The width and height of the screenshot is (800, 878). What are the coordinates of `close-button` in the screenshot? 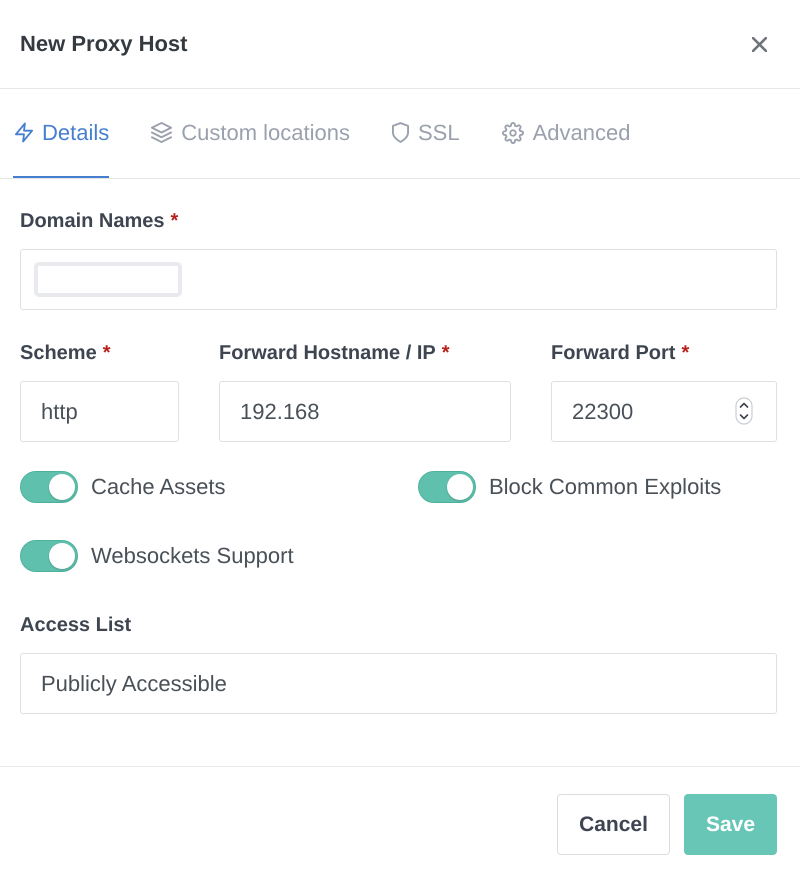 It's located at (759, 44).